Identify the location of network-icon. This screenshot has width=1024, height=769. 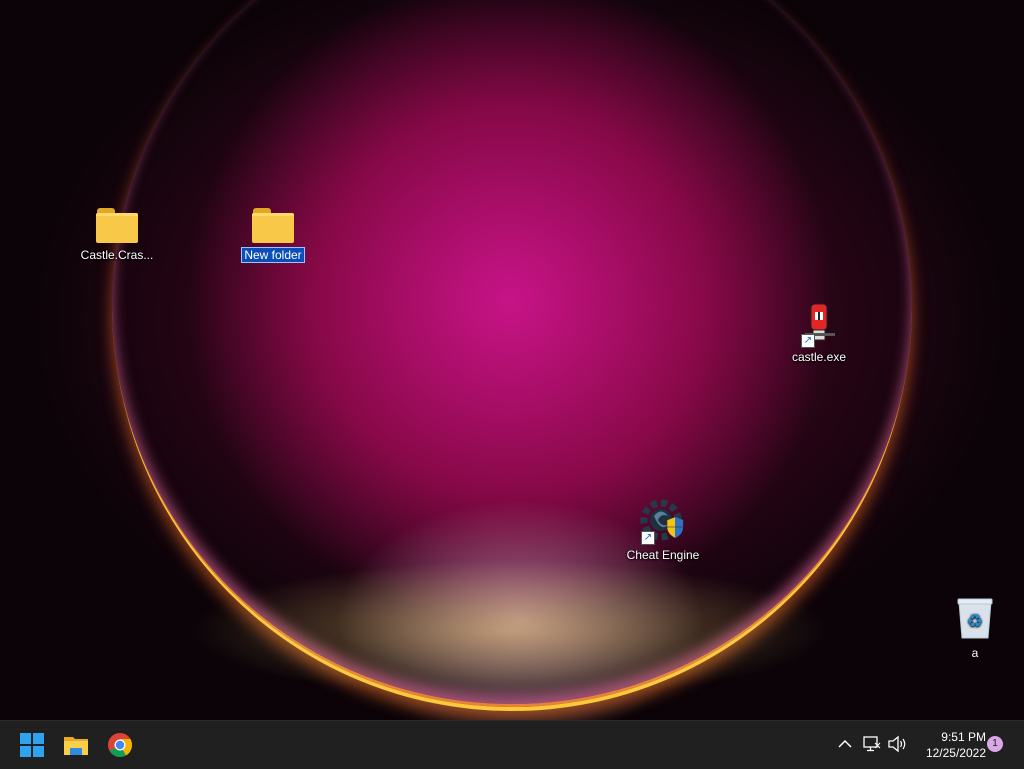
(872, 744).